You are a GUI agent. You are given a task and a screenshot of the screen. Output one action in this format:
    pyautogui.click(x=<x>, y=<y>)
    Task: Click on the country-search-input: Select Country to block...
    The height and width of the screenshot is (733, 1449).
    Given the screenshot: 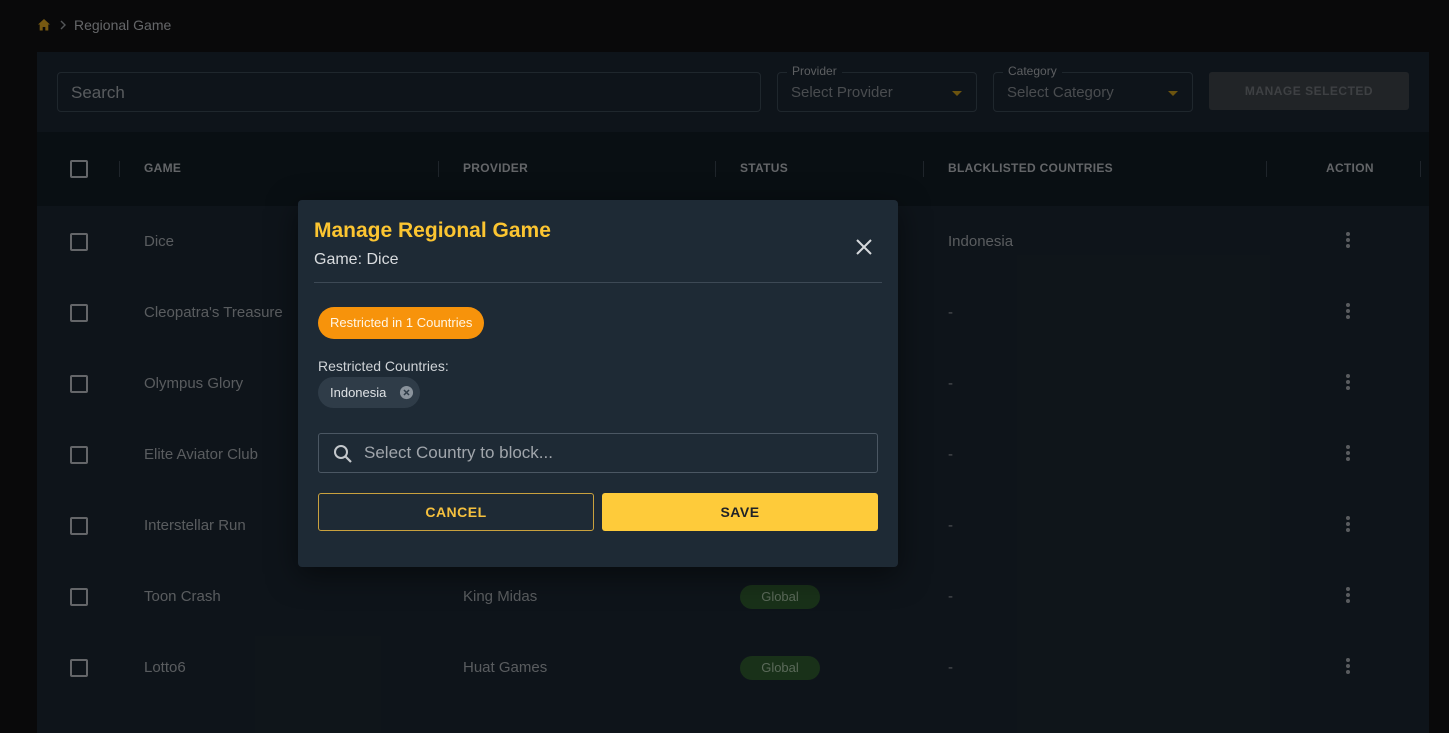 What is the action you would take?
    pyautogui.click(x=598, y=453)
    